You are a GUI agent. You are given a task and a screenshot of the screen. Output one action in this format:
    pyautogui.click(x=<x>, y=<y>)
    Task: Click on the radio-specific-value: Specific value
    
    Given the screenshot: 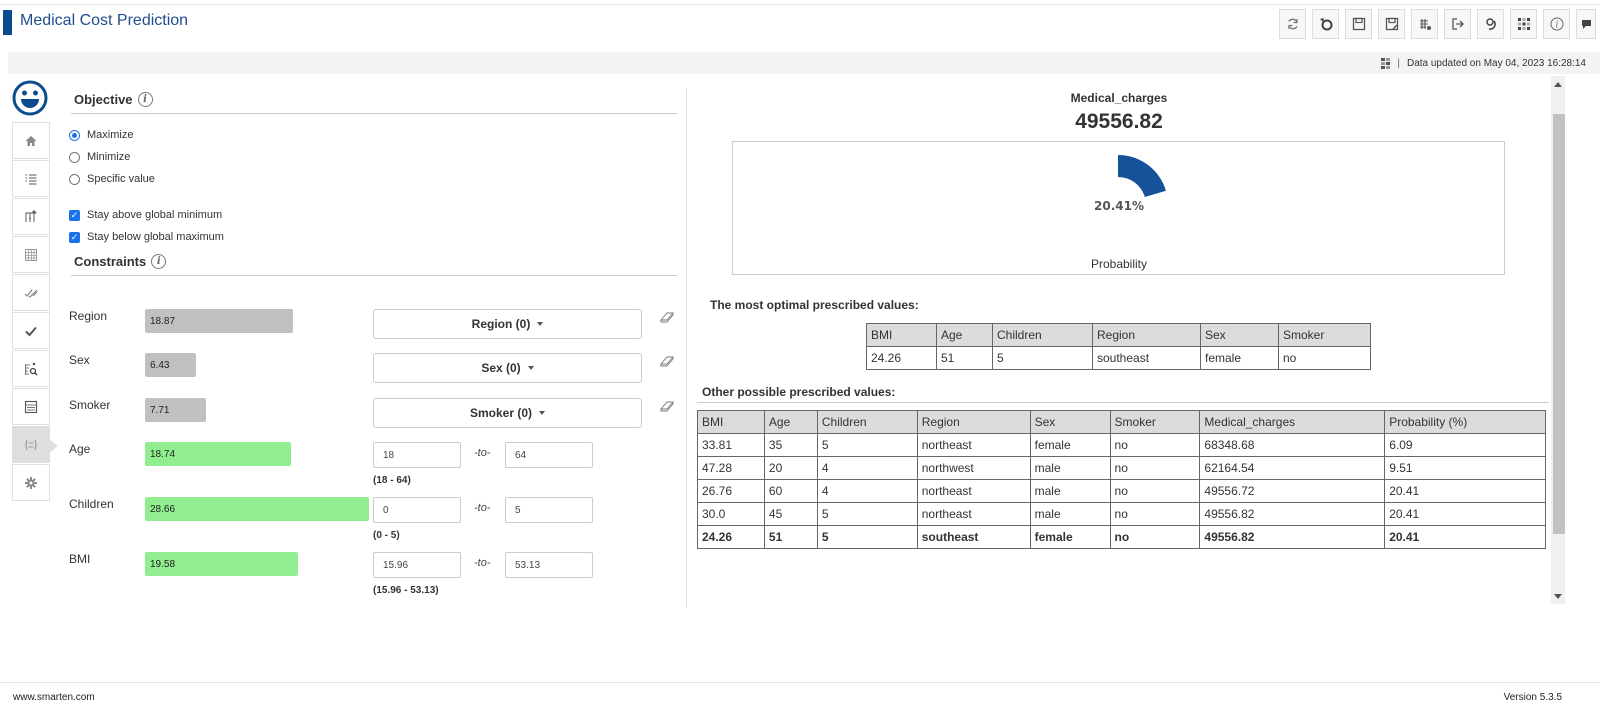 What is the action you would take?
    pyautogui.click(x=374, y=179)
    